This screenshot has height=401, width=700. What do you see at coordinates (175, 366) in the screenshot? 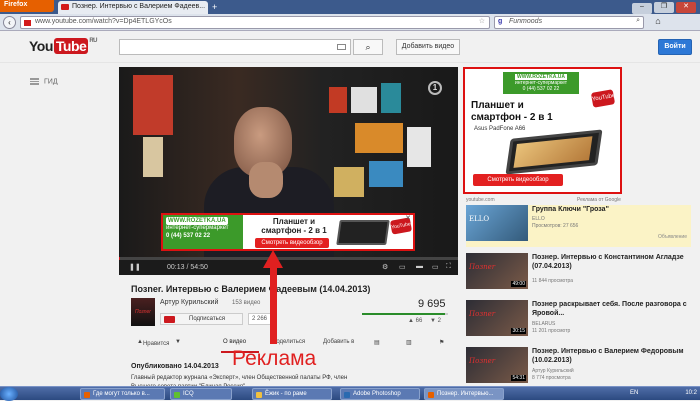
I see `published-date: Опубликовано 14.04.2013` at bounding box center [175, 366].